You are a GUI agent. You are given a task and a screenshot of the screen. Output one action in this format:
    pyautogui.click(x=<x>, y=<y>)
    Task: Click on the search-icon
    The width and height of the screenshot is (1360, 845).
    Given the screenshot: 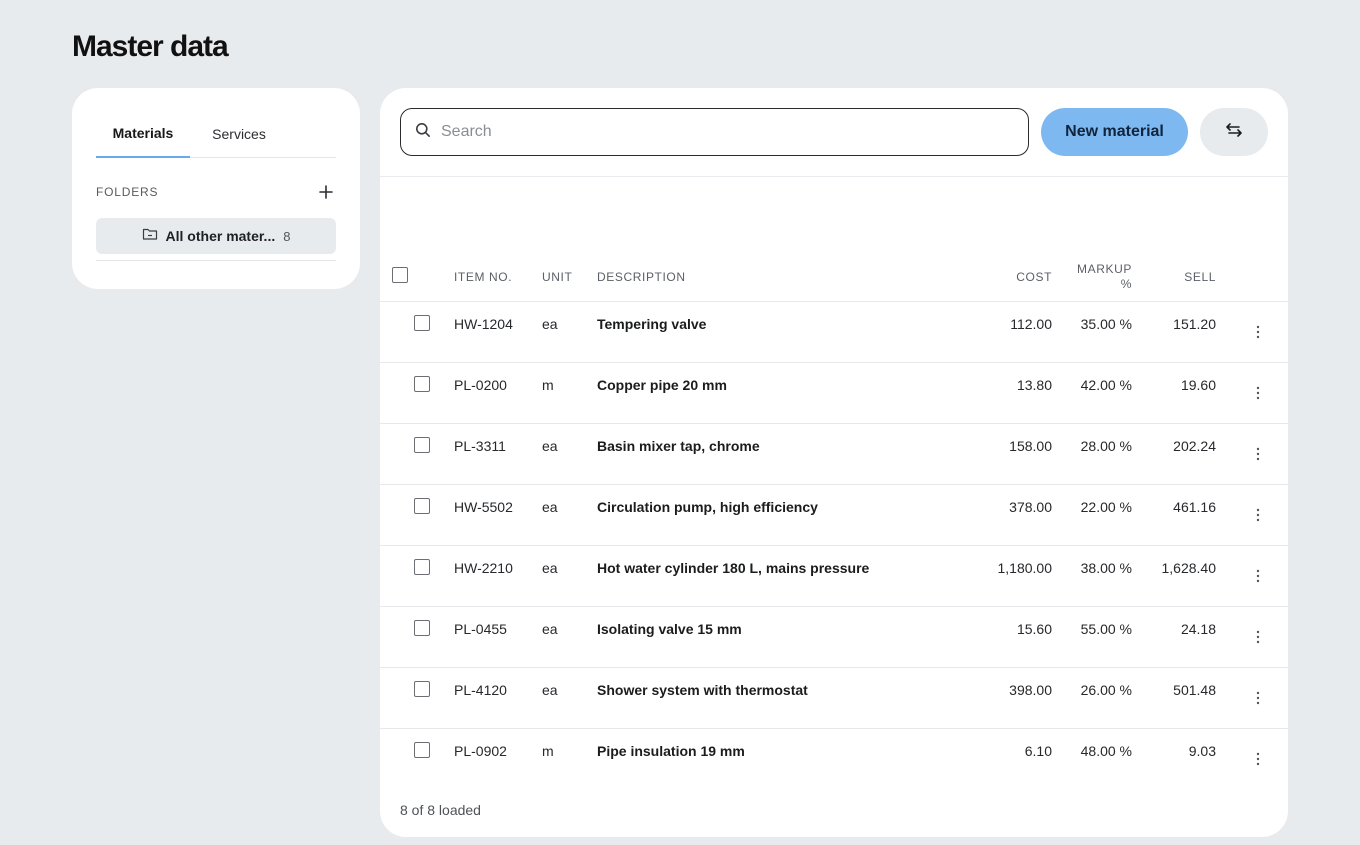 What is the action you would take?
    pyautogui.click(x=423, y=132)
    